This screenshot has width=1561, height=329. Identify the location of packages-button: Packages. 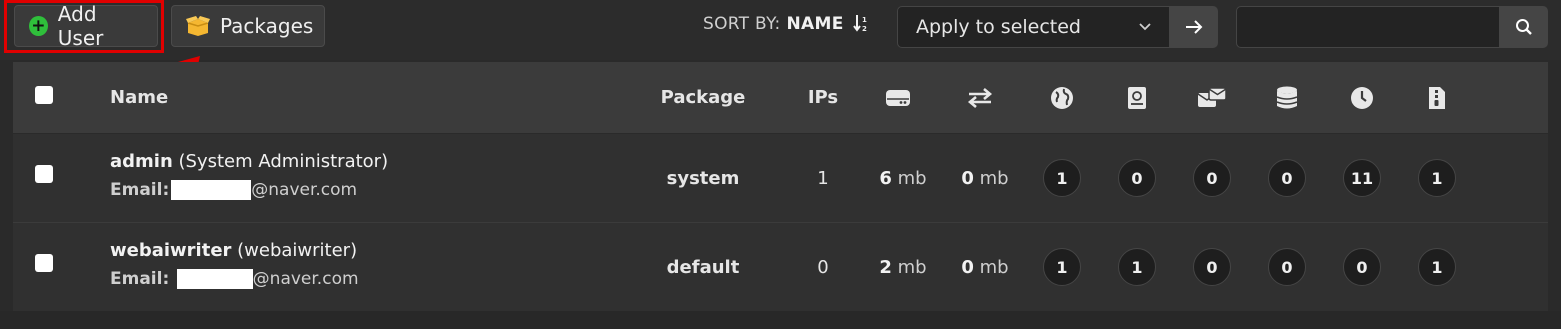
(248, 26).